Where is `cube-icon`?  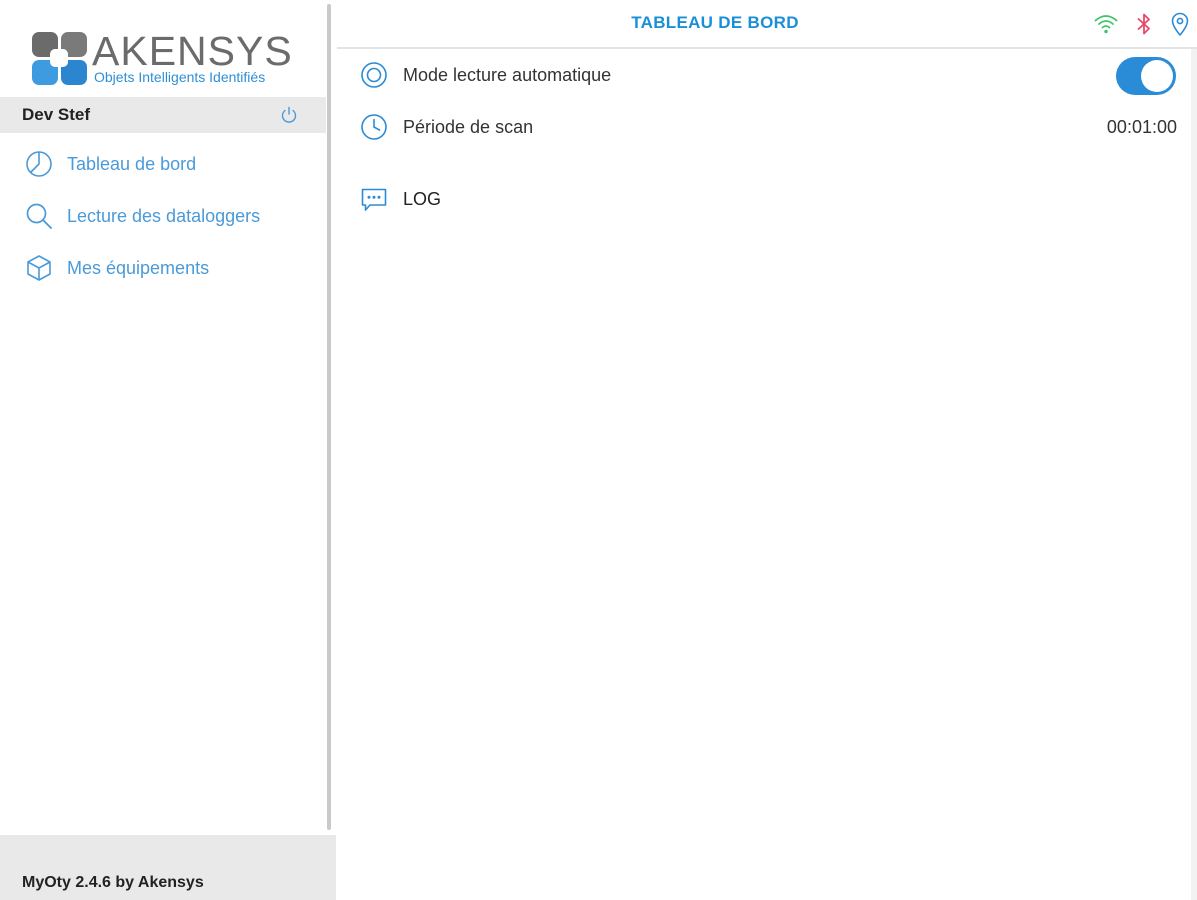
cube-icon is located at coordinates (39, 268).